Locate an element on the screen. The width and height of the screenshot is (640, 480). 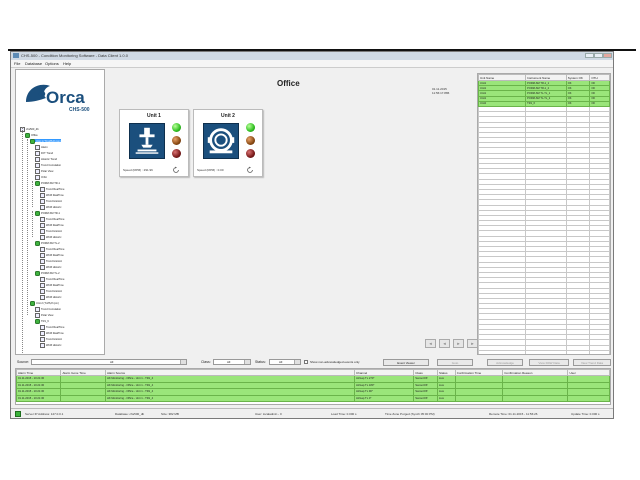
status-value: All is located at coordinates (281, 362).